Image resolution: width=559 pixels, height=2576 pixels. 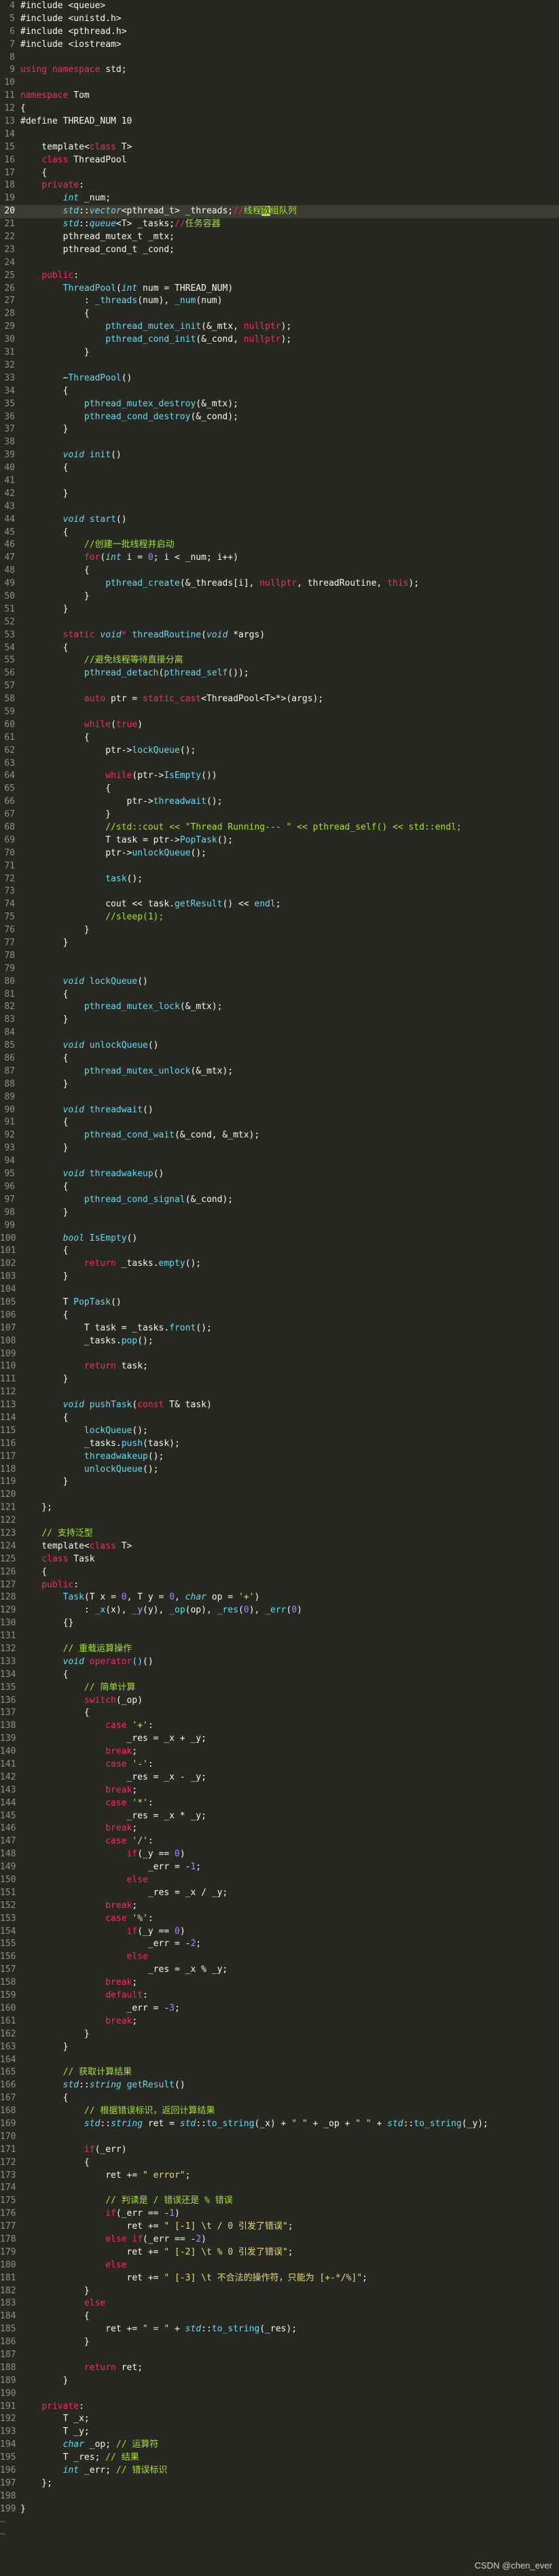 I want to click on code-line: 163 }, so click(x=279, y=2047).